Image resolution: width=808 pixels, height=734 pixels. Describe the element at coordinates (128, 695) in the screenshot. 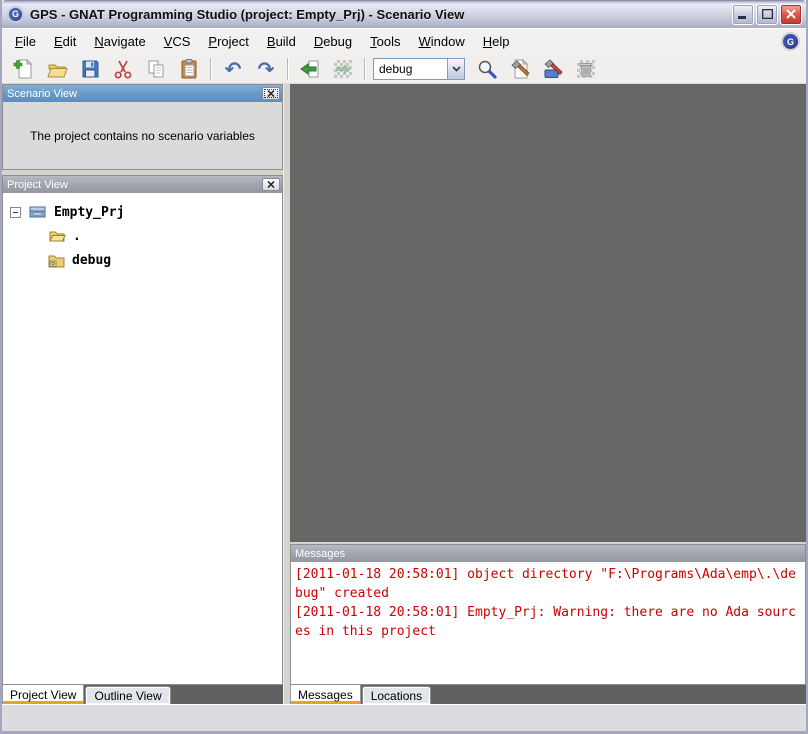

I see `tab-outline-view: Outline View` at that location.